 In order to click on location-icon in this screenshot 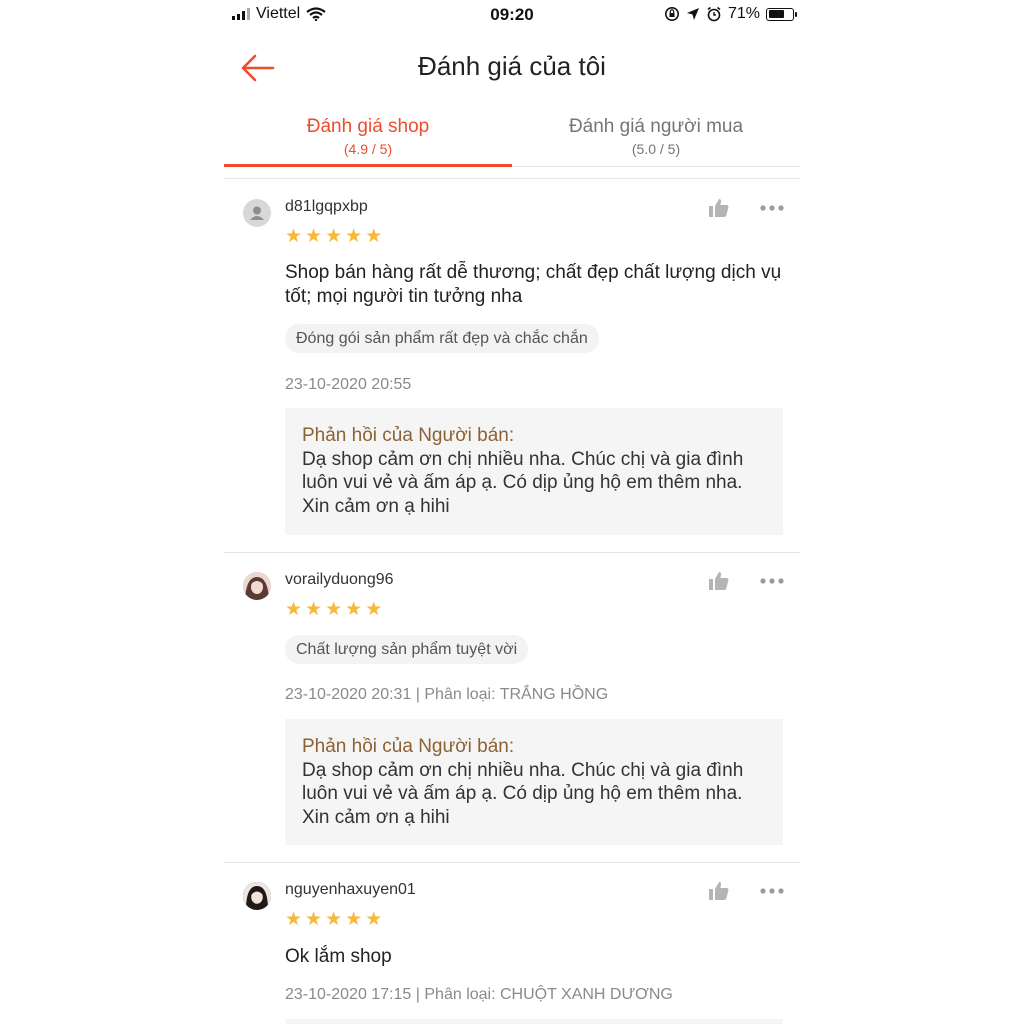, I will do `click(692, 14)`.